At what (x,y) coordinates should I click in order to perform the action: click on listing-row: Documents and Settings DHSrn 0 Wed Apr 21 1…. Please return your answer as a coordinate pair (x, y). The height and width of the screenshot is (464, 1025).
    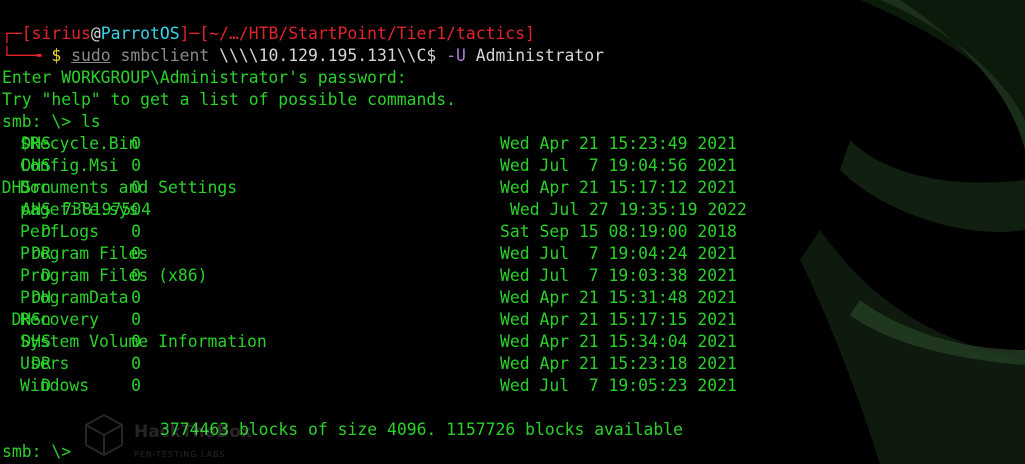
    Looking at the image, I should click on (369, 188).